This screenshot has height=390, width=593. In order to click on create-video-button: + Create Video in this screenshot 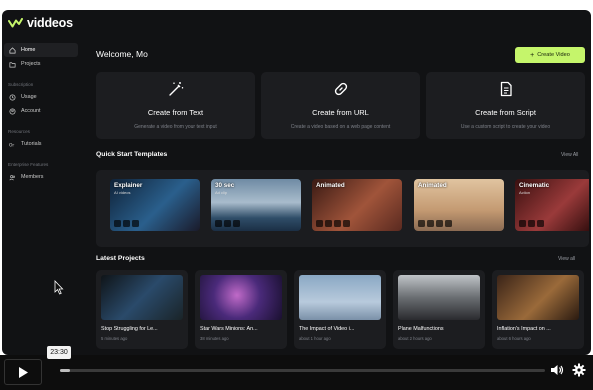, I will do `click(550, 55)`.